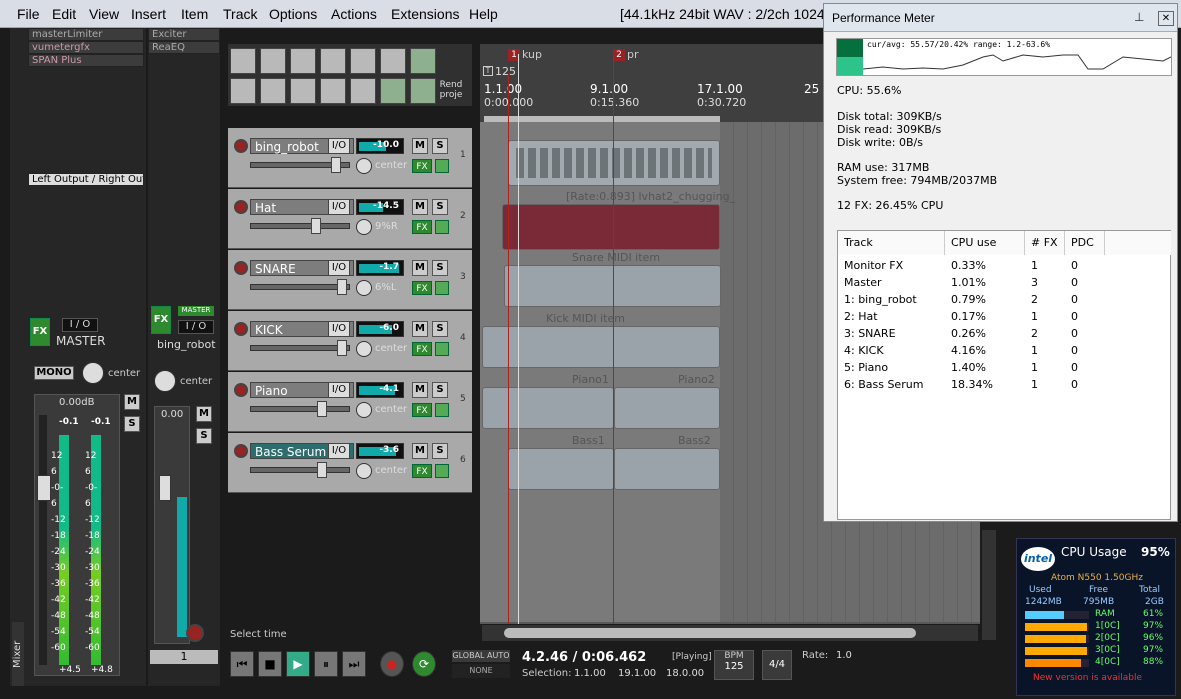 Image resolution: width=1181 pixels, height=699 pixels. I want to click on menu-file: File, so click(28, 14).